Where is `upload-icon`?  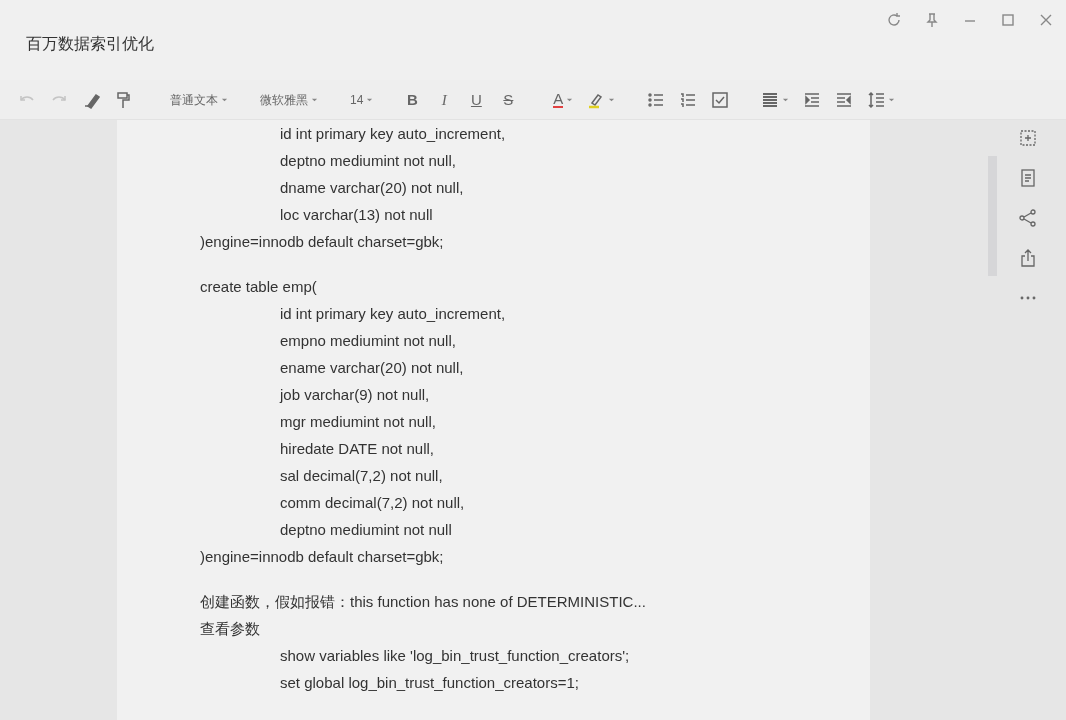
upload-icon is located at coordinates (1028, 258).